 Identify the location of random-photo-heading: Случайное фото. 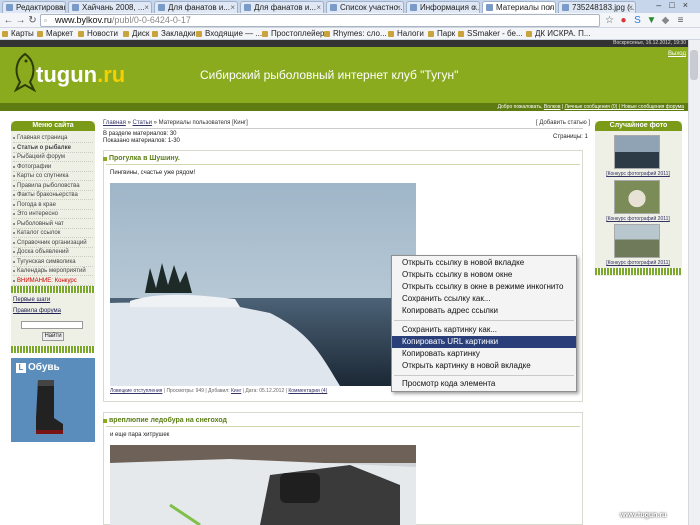
(638, 126).